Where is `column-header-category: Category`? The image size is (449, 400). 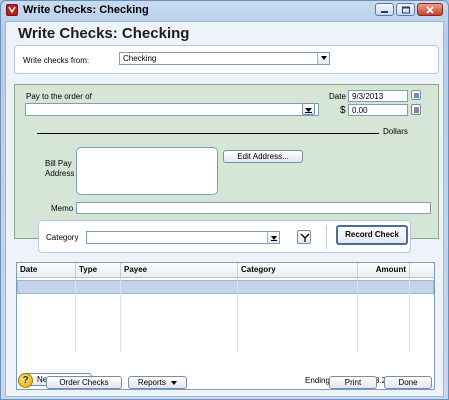
column-header-category: Category is located at coordinates (298, 270).